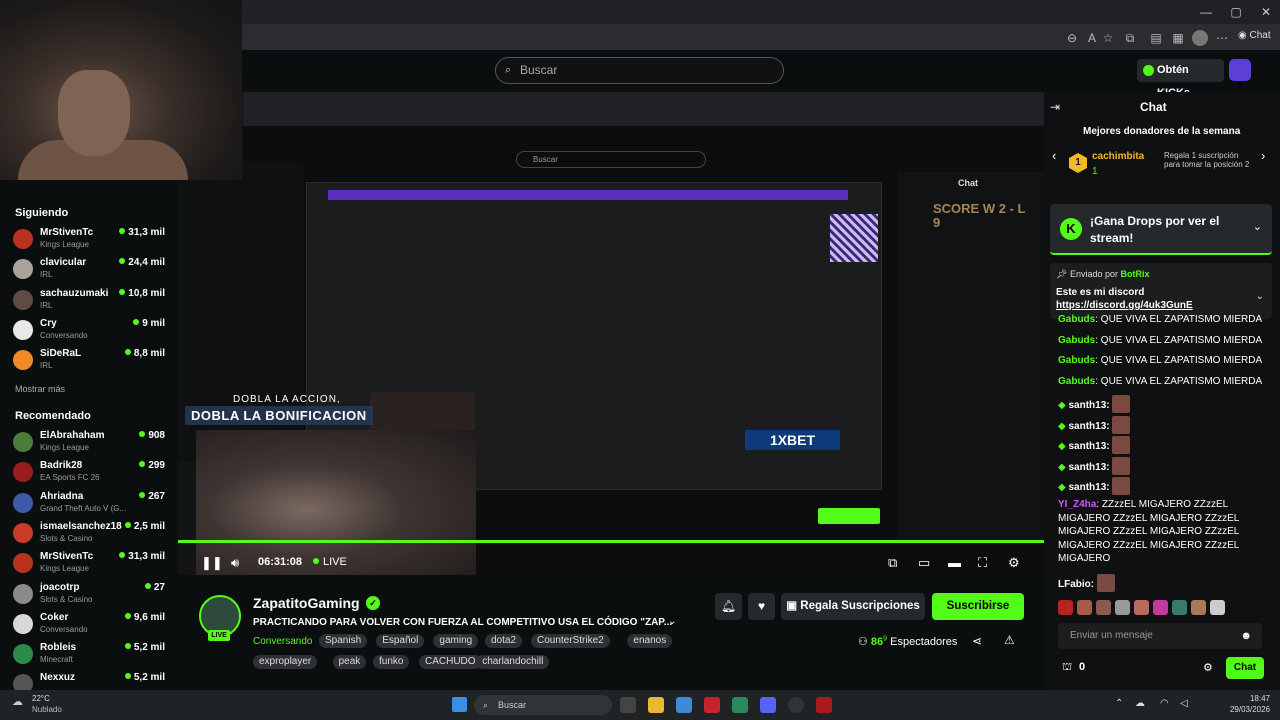 The width and height of the screenshot is (1280, 720). Describe the element at coordinates (740, 705) in the screenshot. I see `edge-browser-icon` at that location.